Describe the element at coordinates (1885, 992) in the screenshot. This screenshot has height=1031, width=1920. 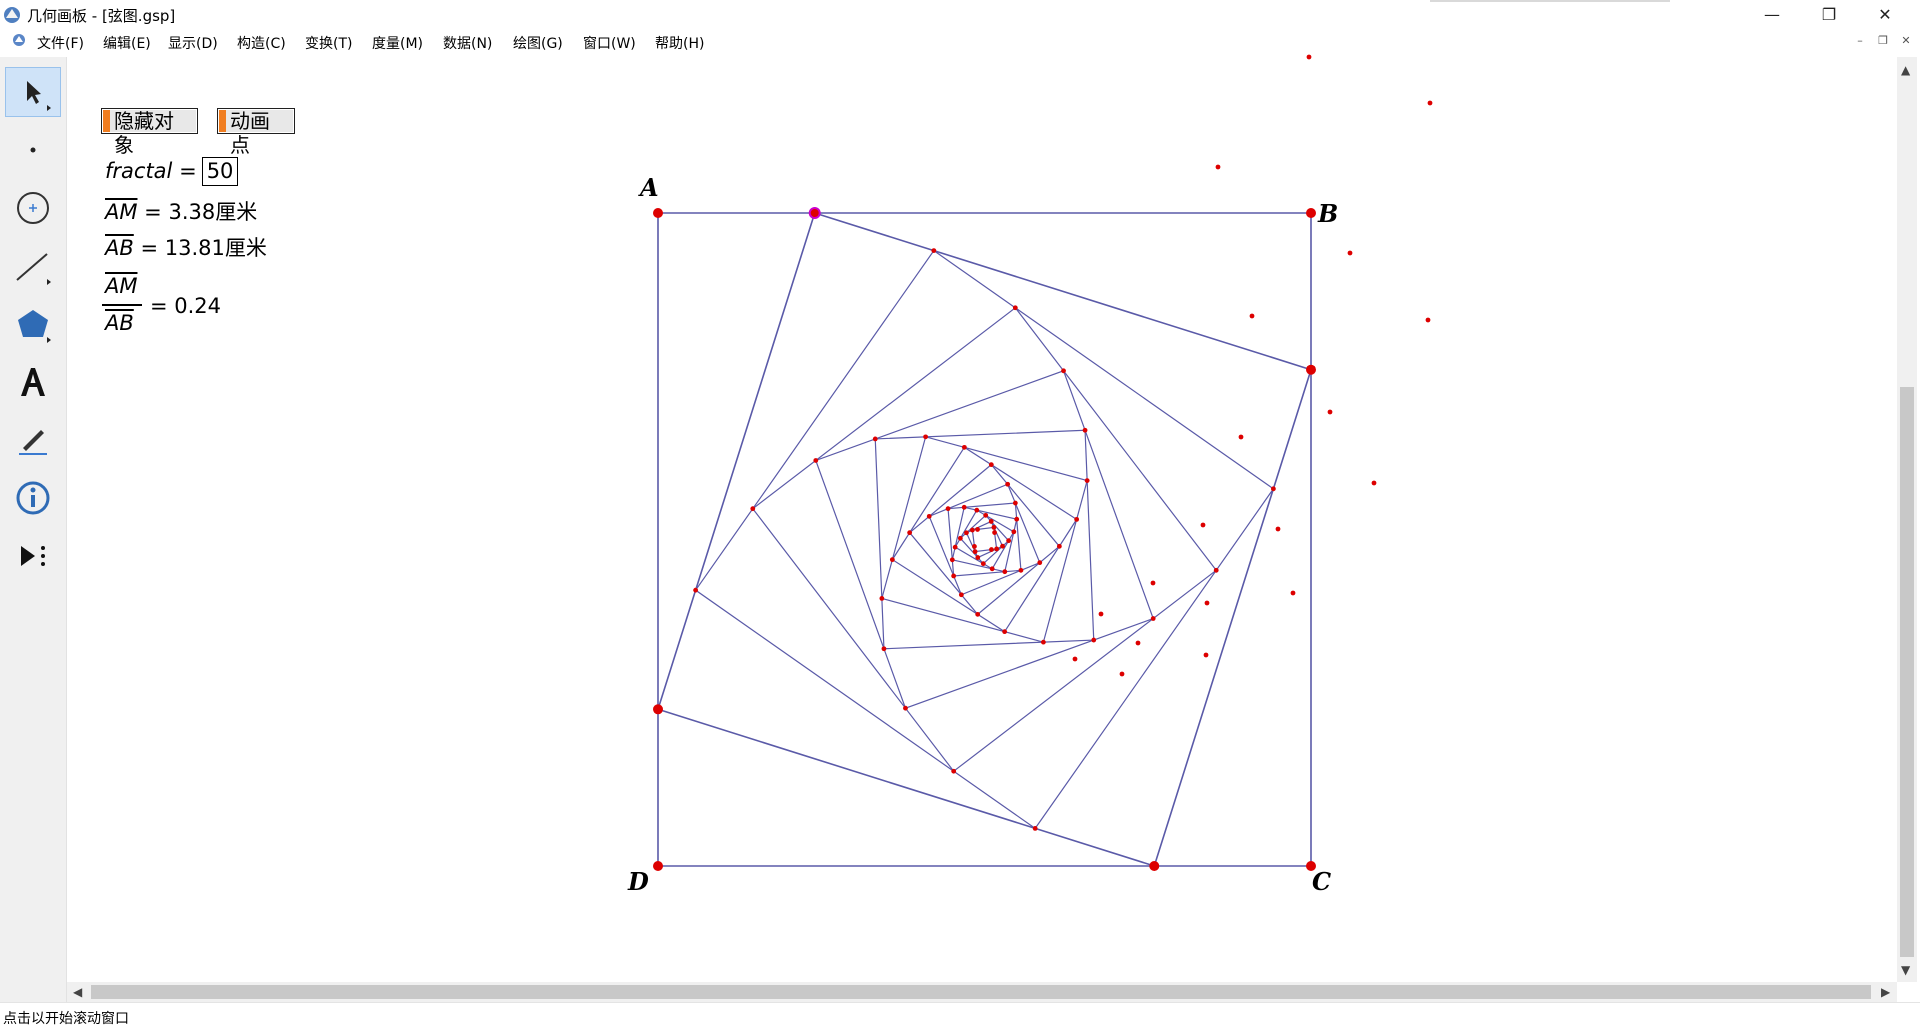
I see `scroll-right-arrow: ▶` at that location.